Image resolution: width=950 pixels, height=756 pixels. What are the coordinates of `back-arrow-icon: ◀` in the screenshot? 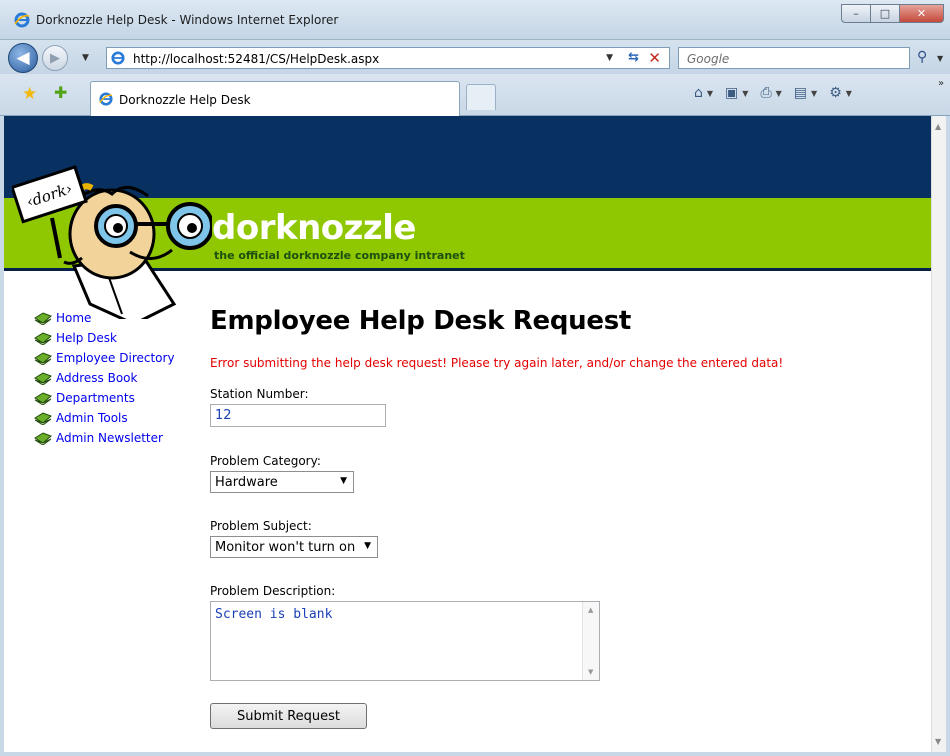 It's located at (23, 58).